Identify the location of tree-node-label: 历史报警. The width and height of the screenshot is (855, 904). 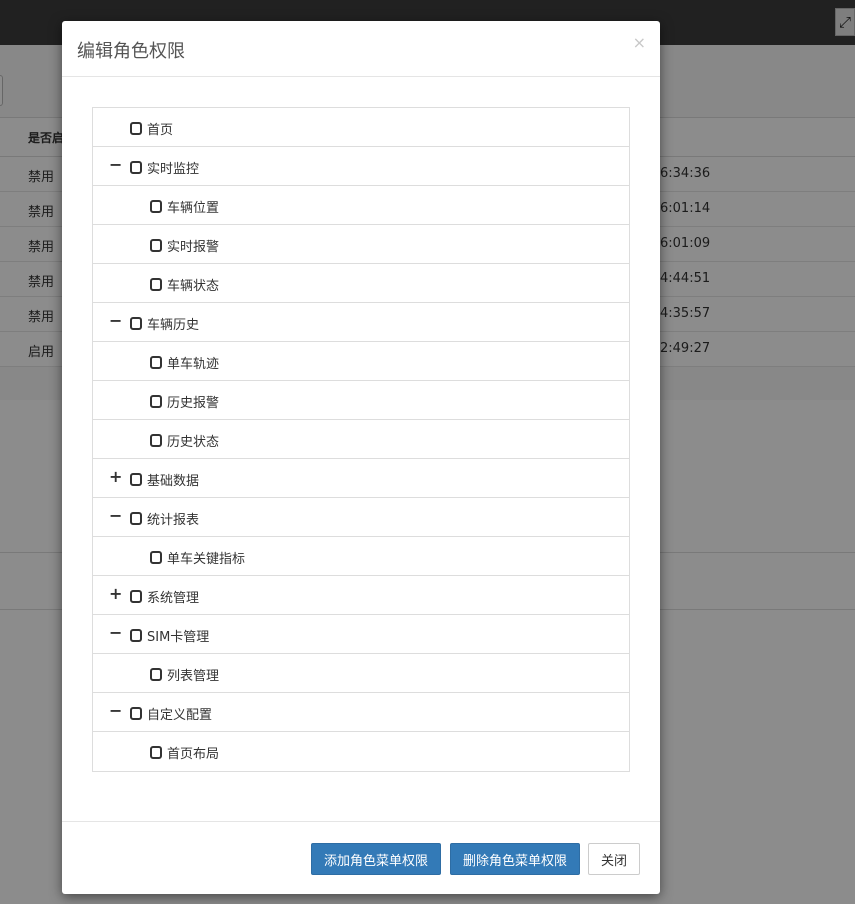
(193, 403).